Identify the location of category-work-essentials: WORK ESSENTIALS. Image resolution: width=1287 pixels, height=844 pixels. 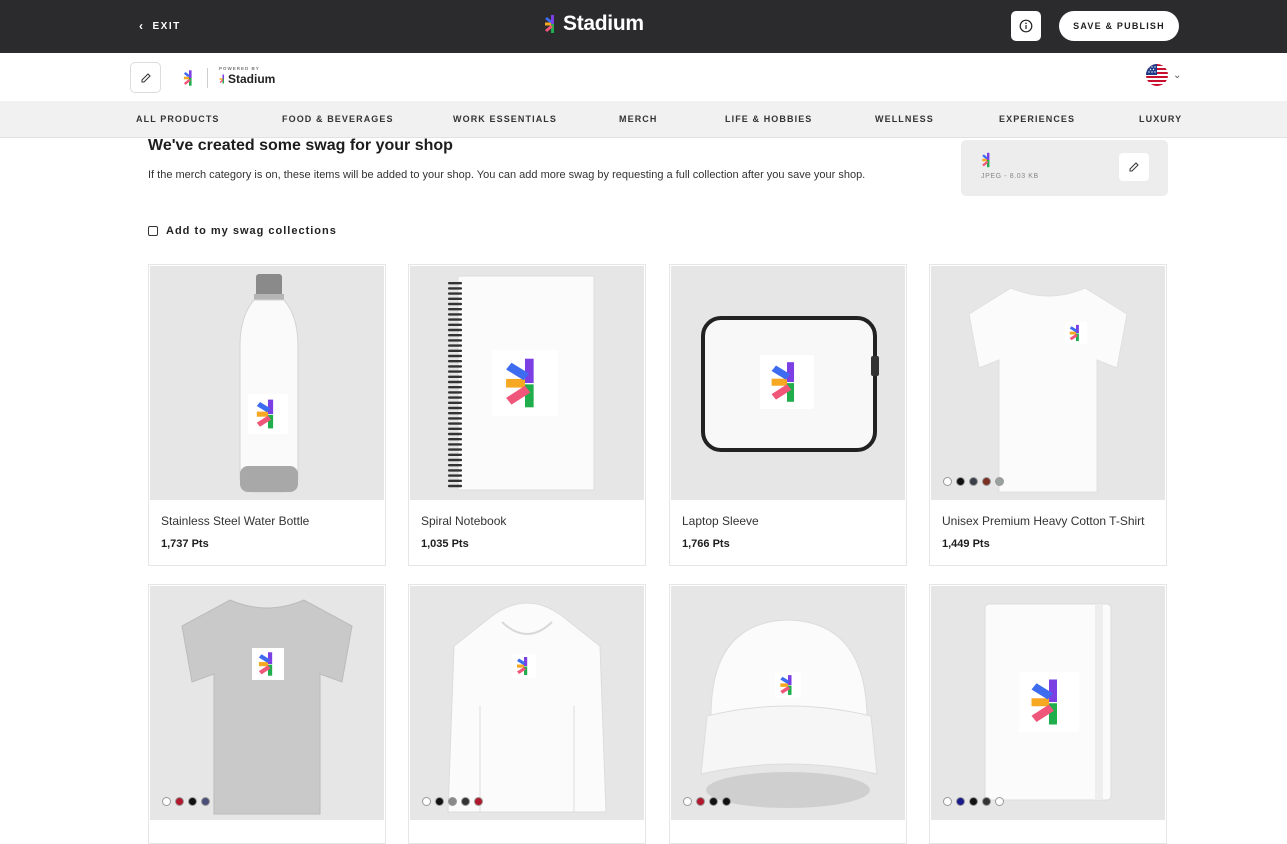
(505, 119).